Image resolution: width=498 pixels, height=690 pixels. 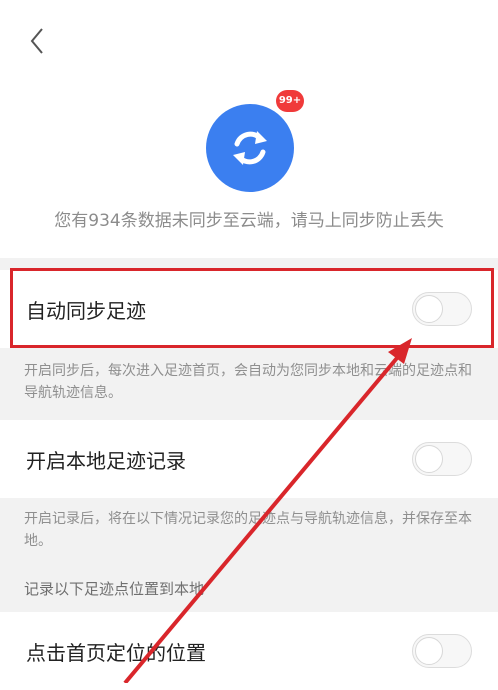 I want to click on sync-icon, so click(x=250, y=148).